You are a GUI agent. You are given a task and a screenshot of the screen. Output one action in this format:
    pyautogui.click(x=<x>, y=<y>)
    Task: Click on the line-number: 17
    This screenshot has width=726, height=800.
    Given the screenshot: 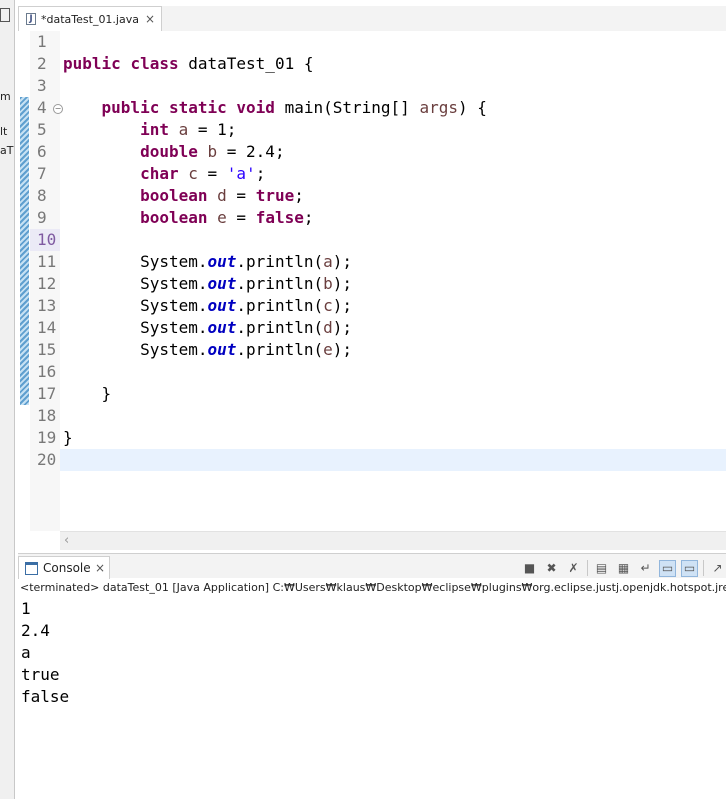 What is the action you would take?
    pyautogui.click(x=47, y=393)
    